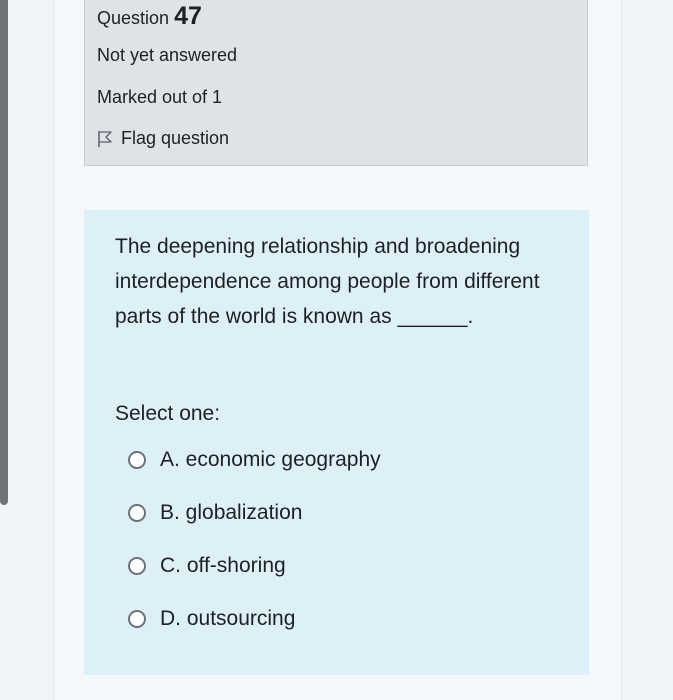 The height and width of the screenshot is (700, 673). Describe the element at coordinates (160, 97) in the screenshot. I see `marks-info: Marked out of 1` at that location.